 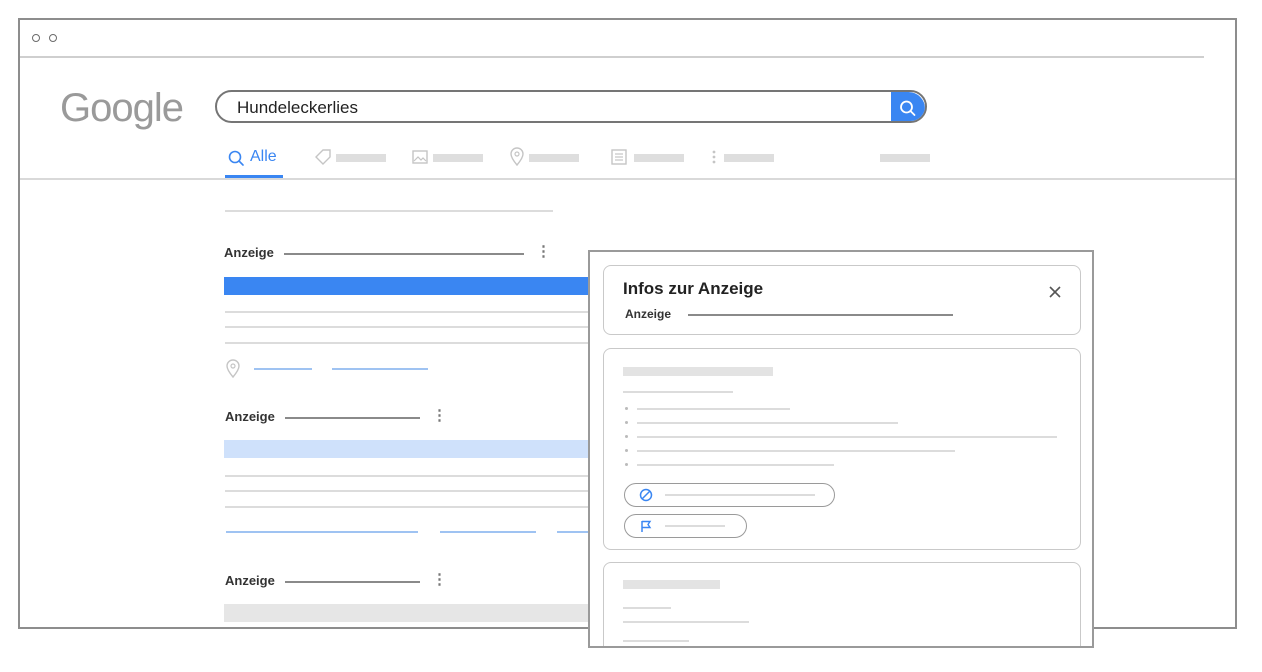 I want to click on report-ad-button, so click(x=685, y=526).